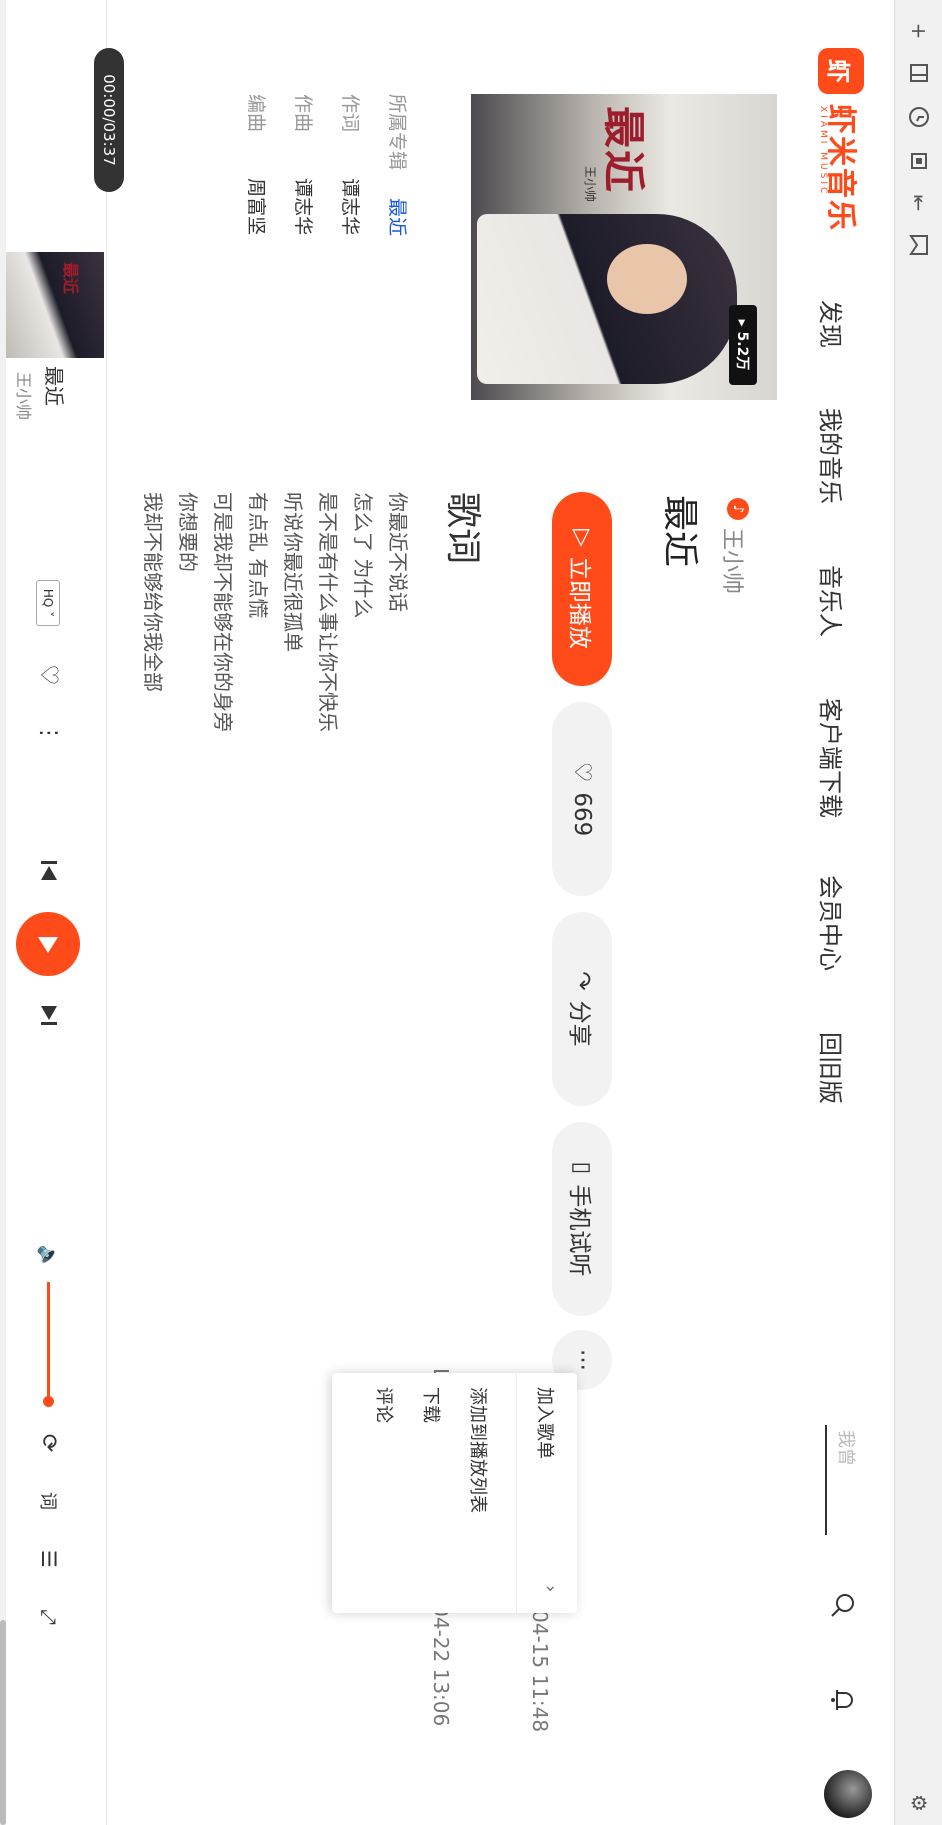  What do you see at coordinates (49, 1559) in the screenshot?
I see `playlist-icon: ☰` at bounding box center [49, 1559].